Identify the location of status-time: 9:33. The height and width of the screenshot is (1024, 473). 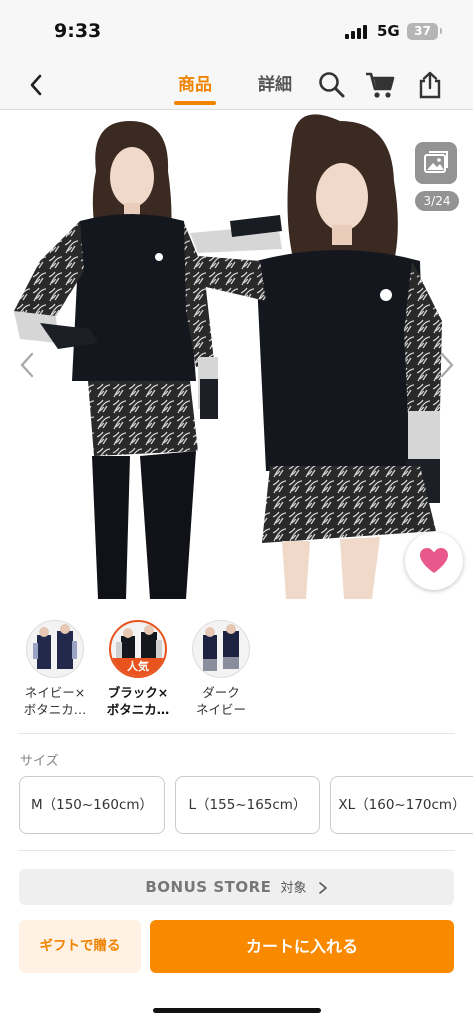
(78, 31).